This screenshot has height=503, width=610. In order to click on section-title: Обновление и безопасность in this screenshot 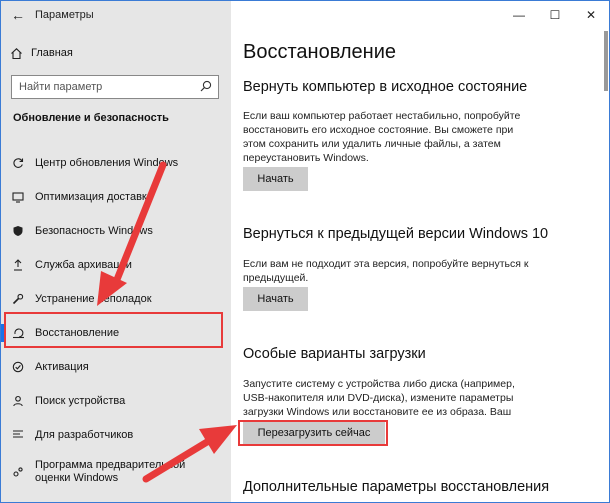, I will do `click(91, 118)`.